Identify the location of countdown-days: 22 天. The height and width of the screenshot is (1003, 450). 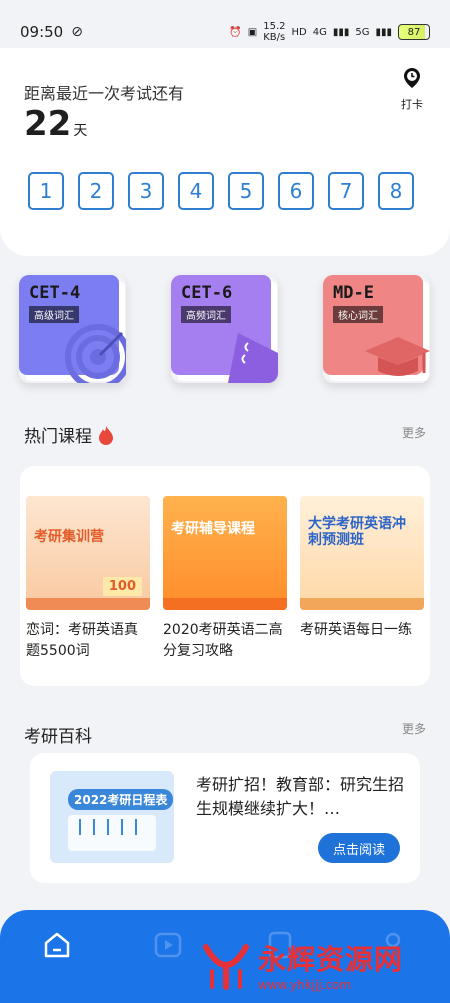
(55, 124).